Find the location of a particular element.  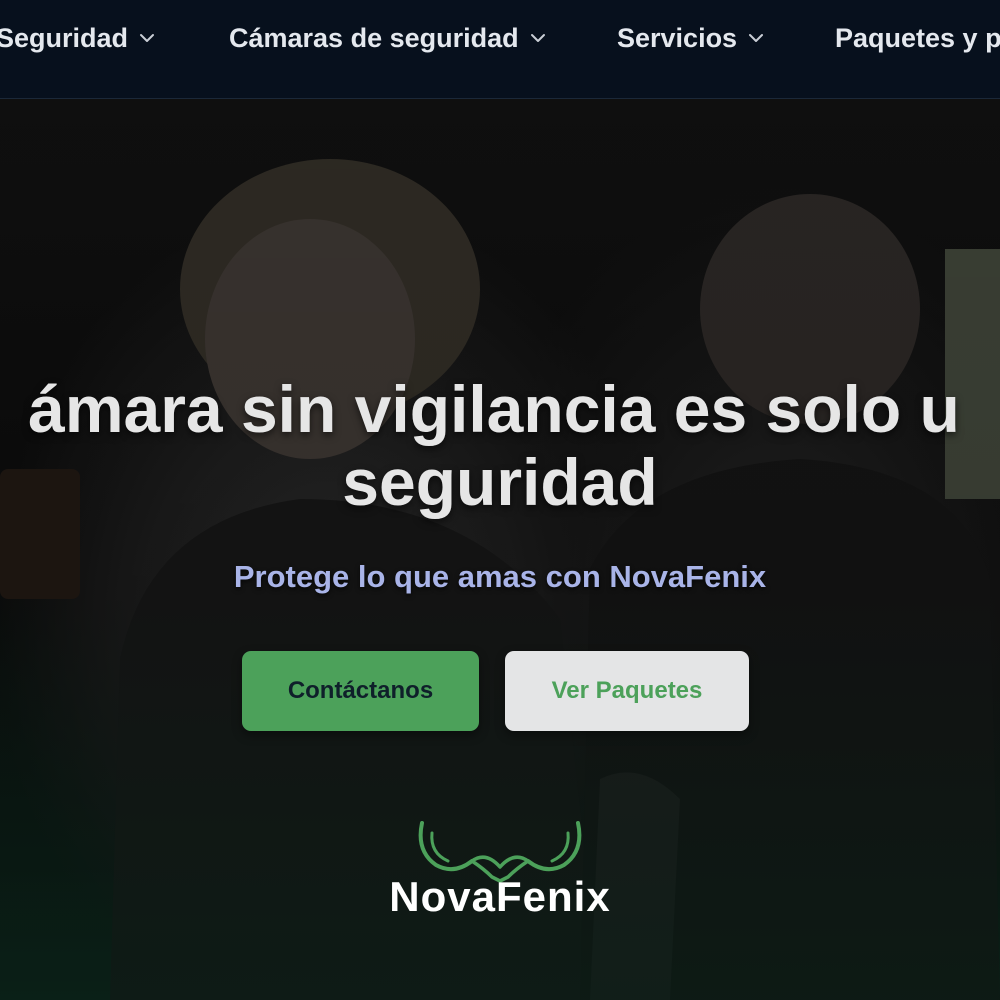

nav-item-servicios: Servicios is located at coordinates (691, 38).